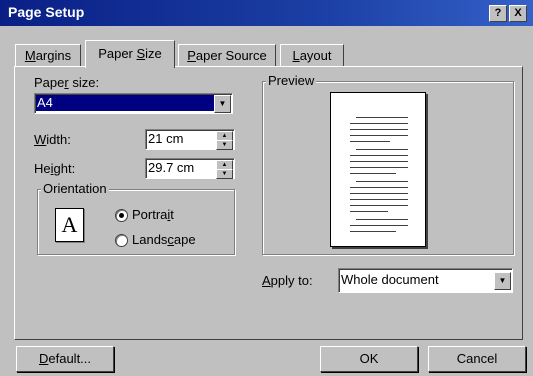 The width and height of the screenshot is (533, 376). I want to click on apply-to-value: Whole document, so click(390, 279).